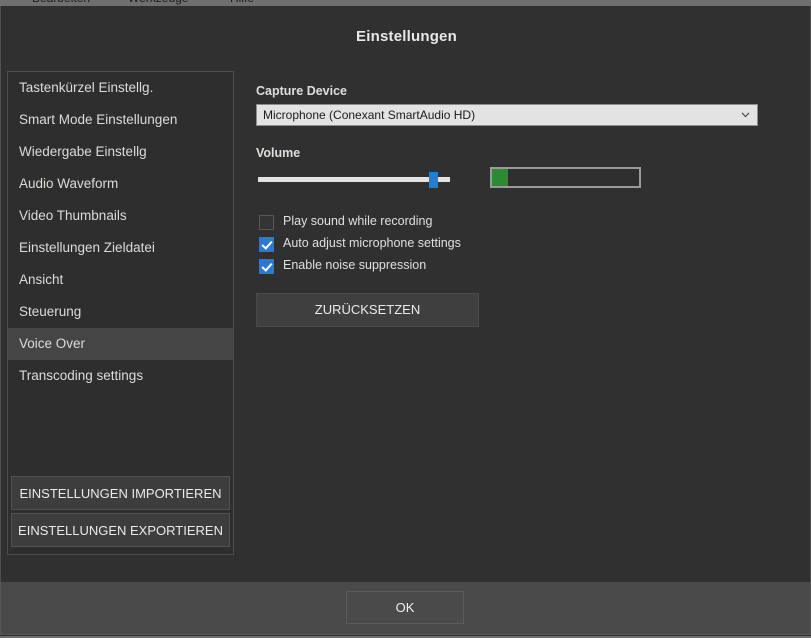 This screenshot has height=638, width=811. What do you see at coordinates (745, 115) in the screenshot?
I see `chevron-down-icon` at bounding box center [745, 115].